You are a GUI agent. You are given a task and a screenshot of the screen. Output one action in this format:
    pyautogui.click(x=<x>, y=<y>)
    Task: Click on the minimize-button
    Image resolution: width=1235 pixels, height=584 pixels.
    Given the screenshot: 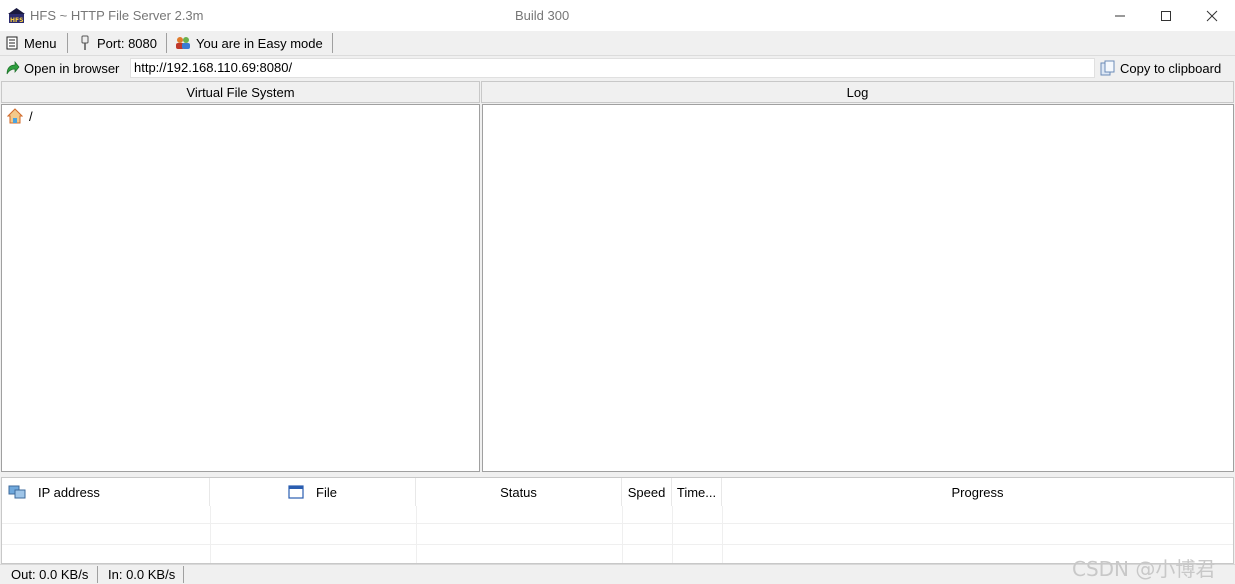 What is the action you would take?
    pyautogui.click(x=1120, y=15)
    